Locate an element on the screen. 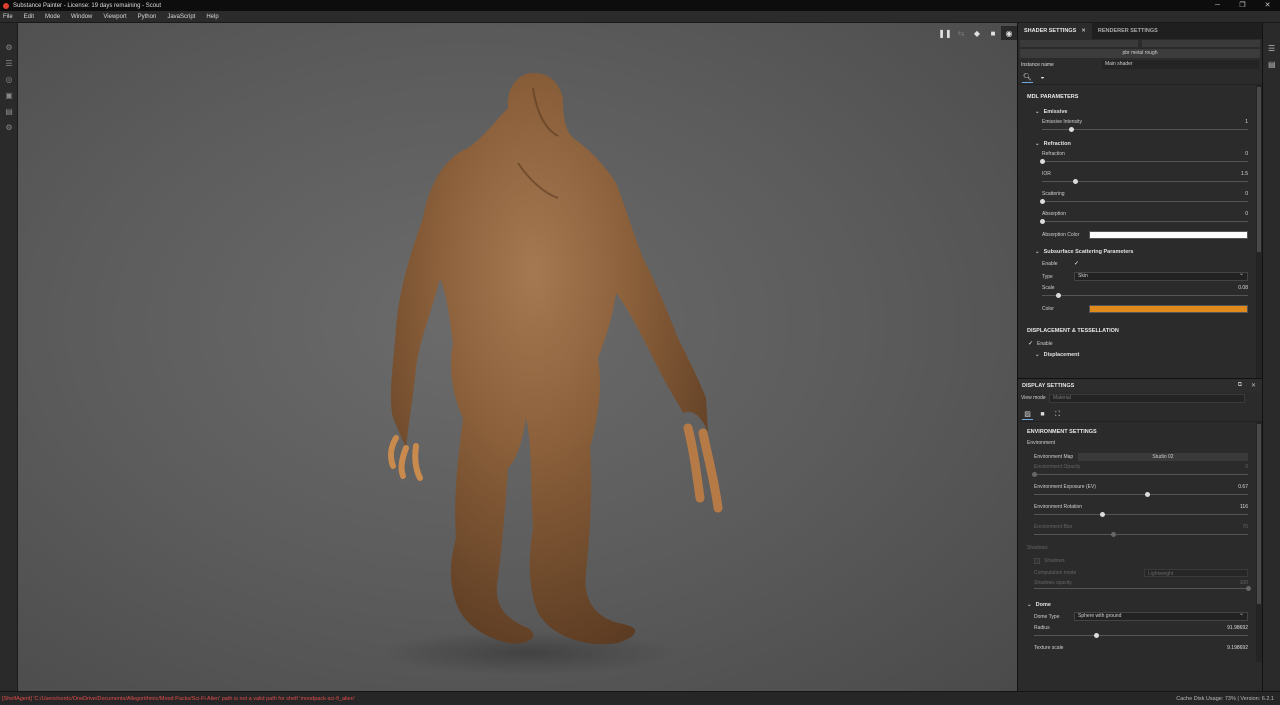  layers-icon: ⚙ is located at coordinates (9, 48).